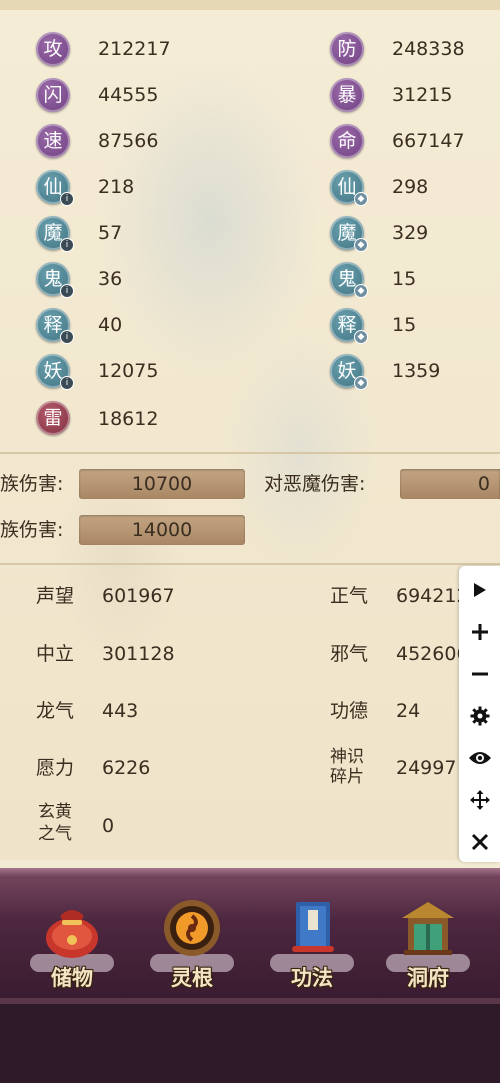 The height and width of the screenshot is (1083, 500). Describe the element at coordinates (428, 928) in the screenshot. I see `cave-dwelling-icon` at that location.